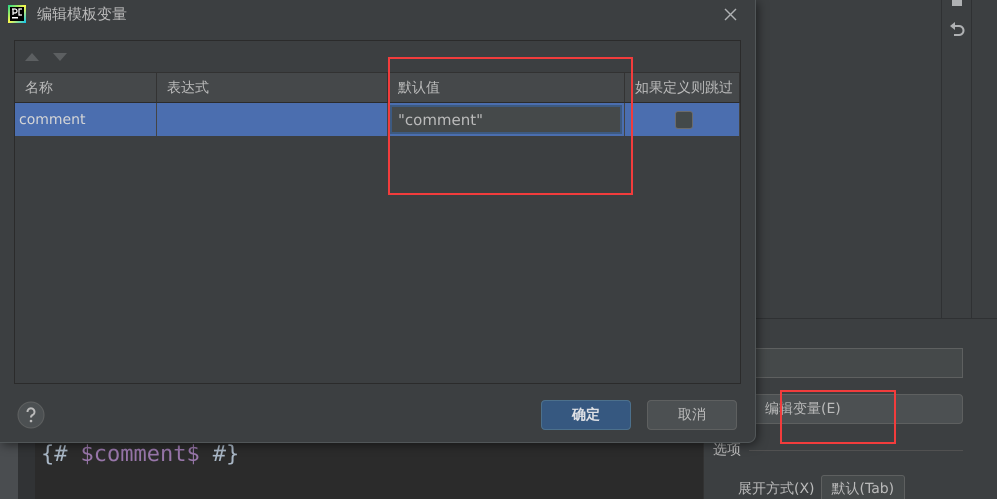 This screenshot has width=997, height=499. Describe the element at coordinates (776, 489) in the screenshot. I see `field-label: 展开方式(X)` at that location.